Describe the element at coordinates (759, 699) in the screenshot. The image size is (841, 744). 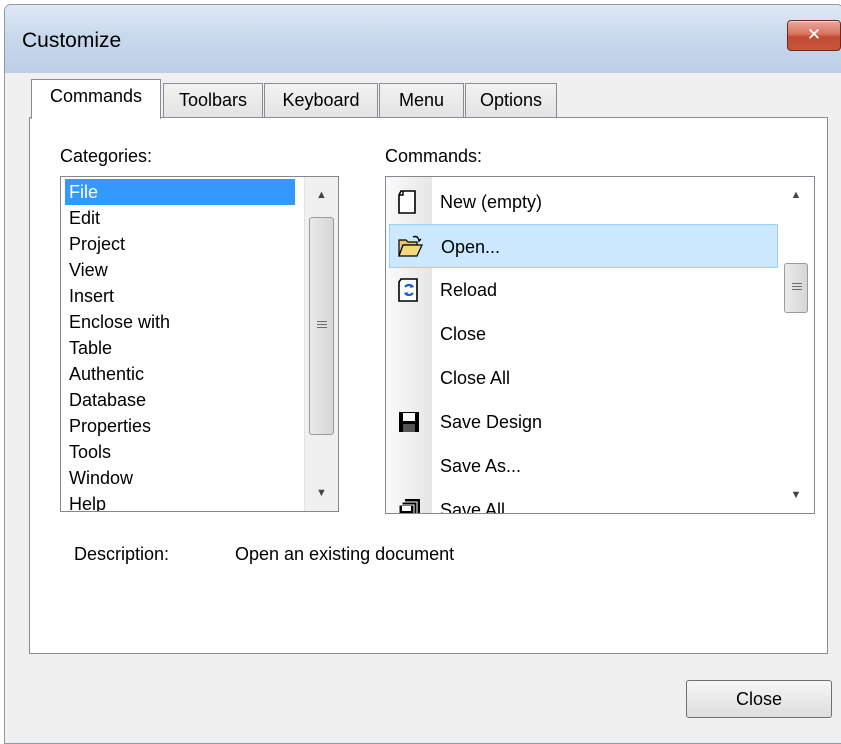
I see `close-button: Close` at that location.